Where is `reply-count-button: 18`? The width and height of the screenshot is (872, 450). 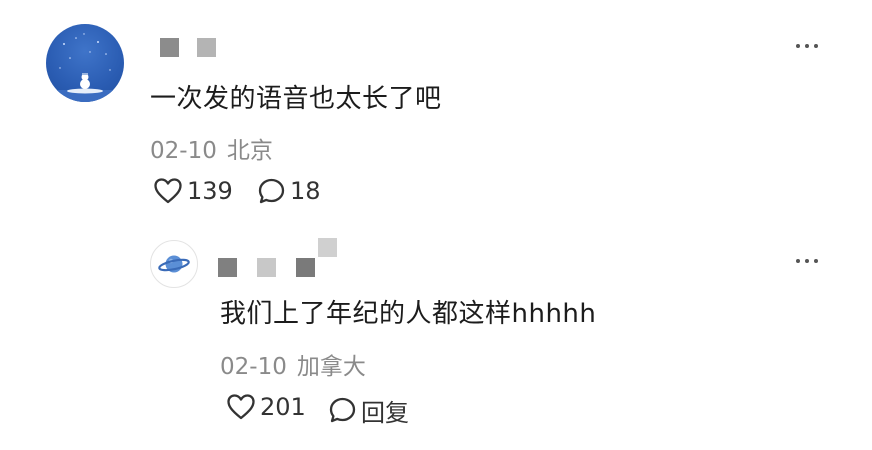 reply-count-button: 18 is located at coordinates (289, 191).